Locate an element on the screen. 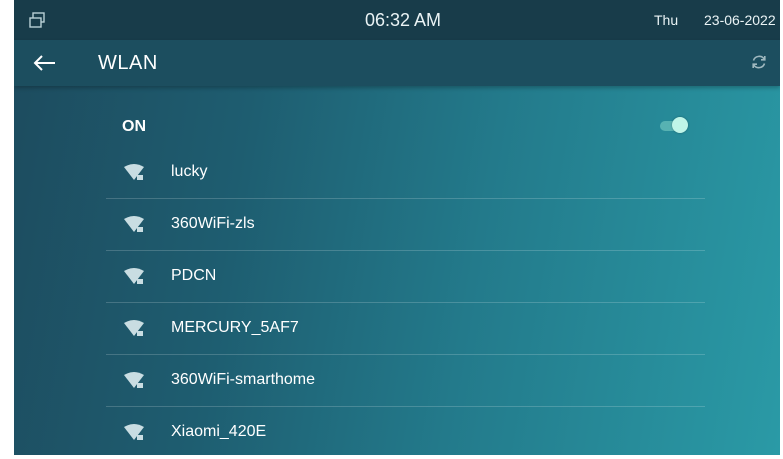 The width and height of the screenshot is (783, 459). status-time: 06:32 AM is located at coordinates (403, 20).